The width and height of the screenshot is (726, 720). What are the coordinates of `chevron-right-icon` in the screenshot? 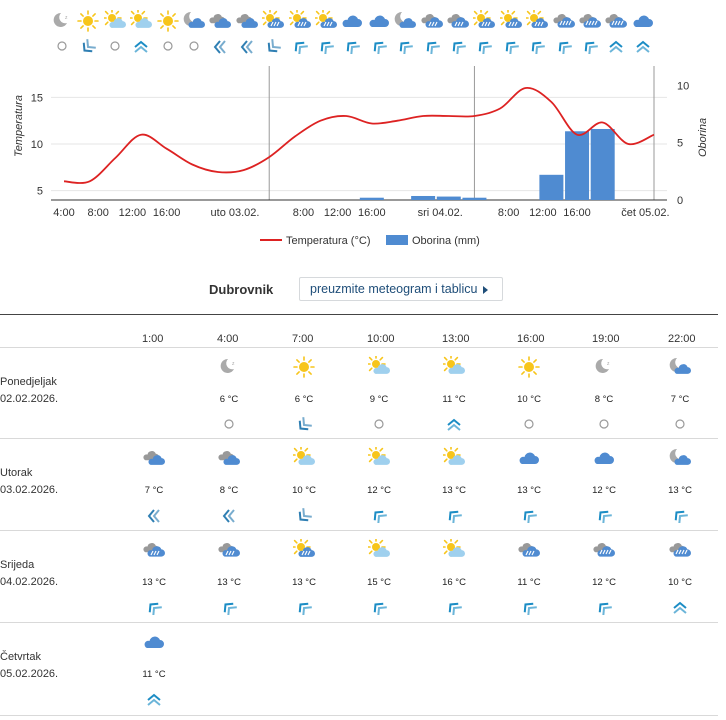 It's located at (486, 289).